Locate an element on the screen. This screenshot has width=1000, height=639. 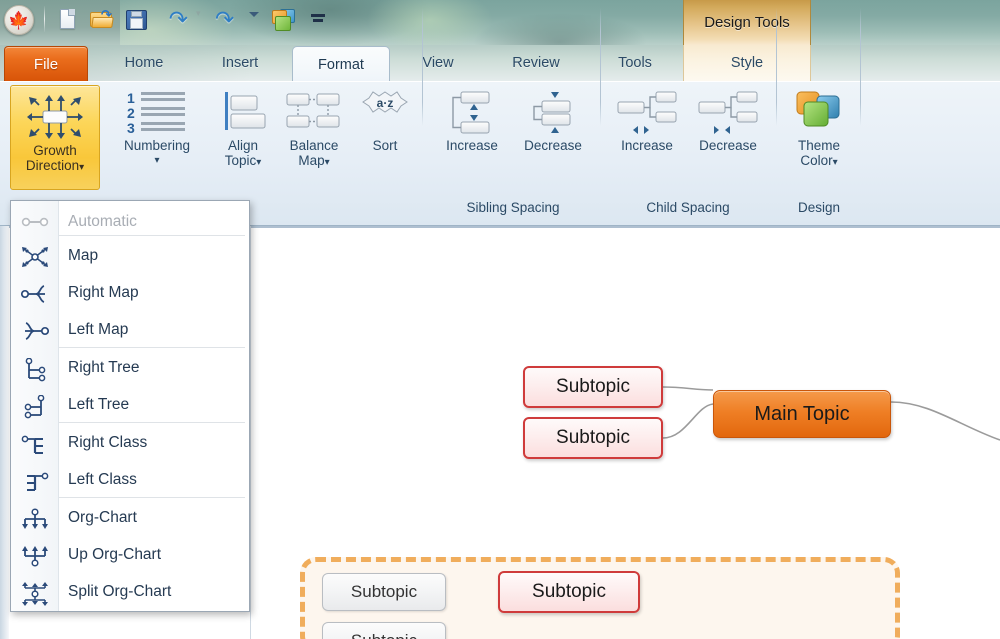
tab-review: Review is located at coordinates (536, 63).